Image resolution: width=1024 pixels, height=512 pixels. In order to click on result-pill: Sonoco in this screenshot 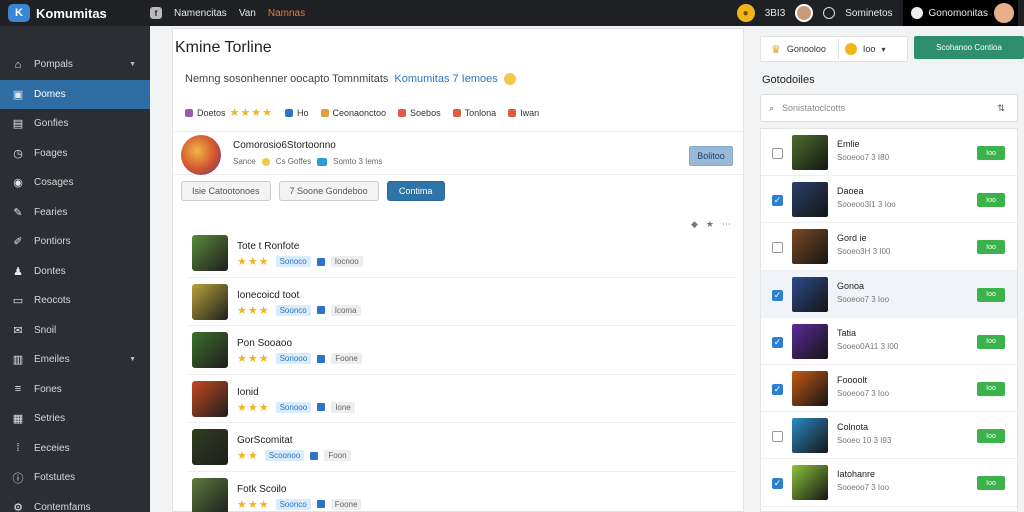, I will do `click(293, 261)`.